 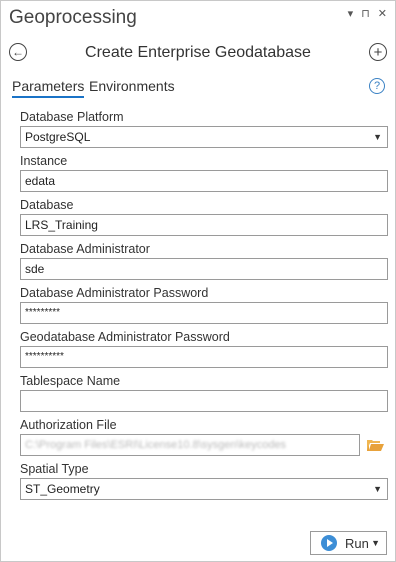 I want to click on folder-open-icon, so click(x=375, y=445).